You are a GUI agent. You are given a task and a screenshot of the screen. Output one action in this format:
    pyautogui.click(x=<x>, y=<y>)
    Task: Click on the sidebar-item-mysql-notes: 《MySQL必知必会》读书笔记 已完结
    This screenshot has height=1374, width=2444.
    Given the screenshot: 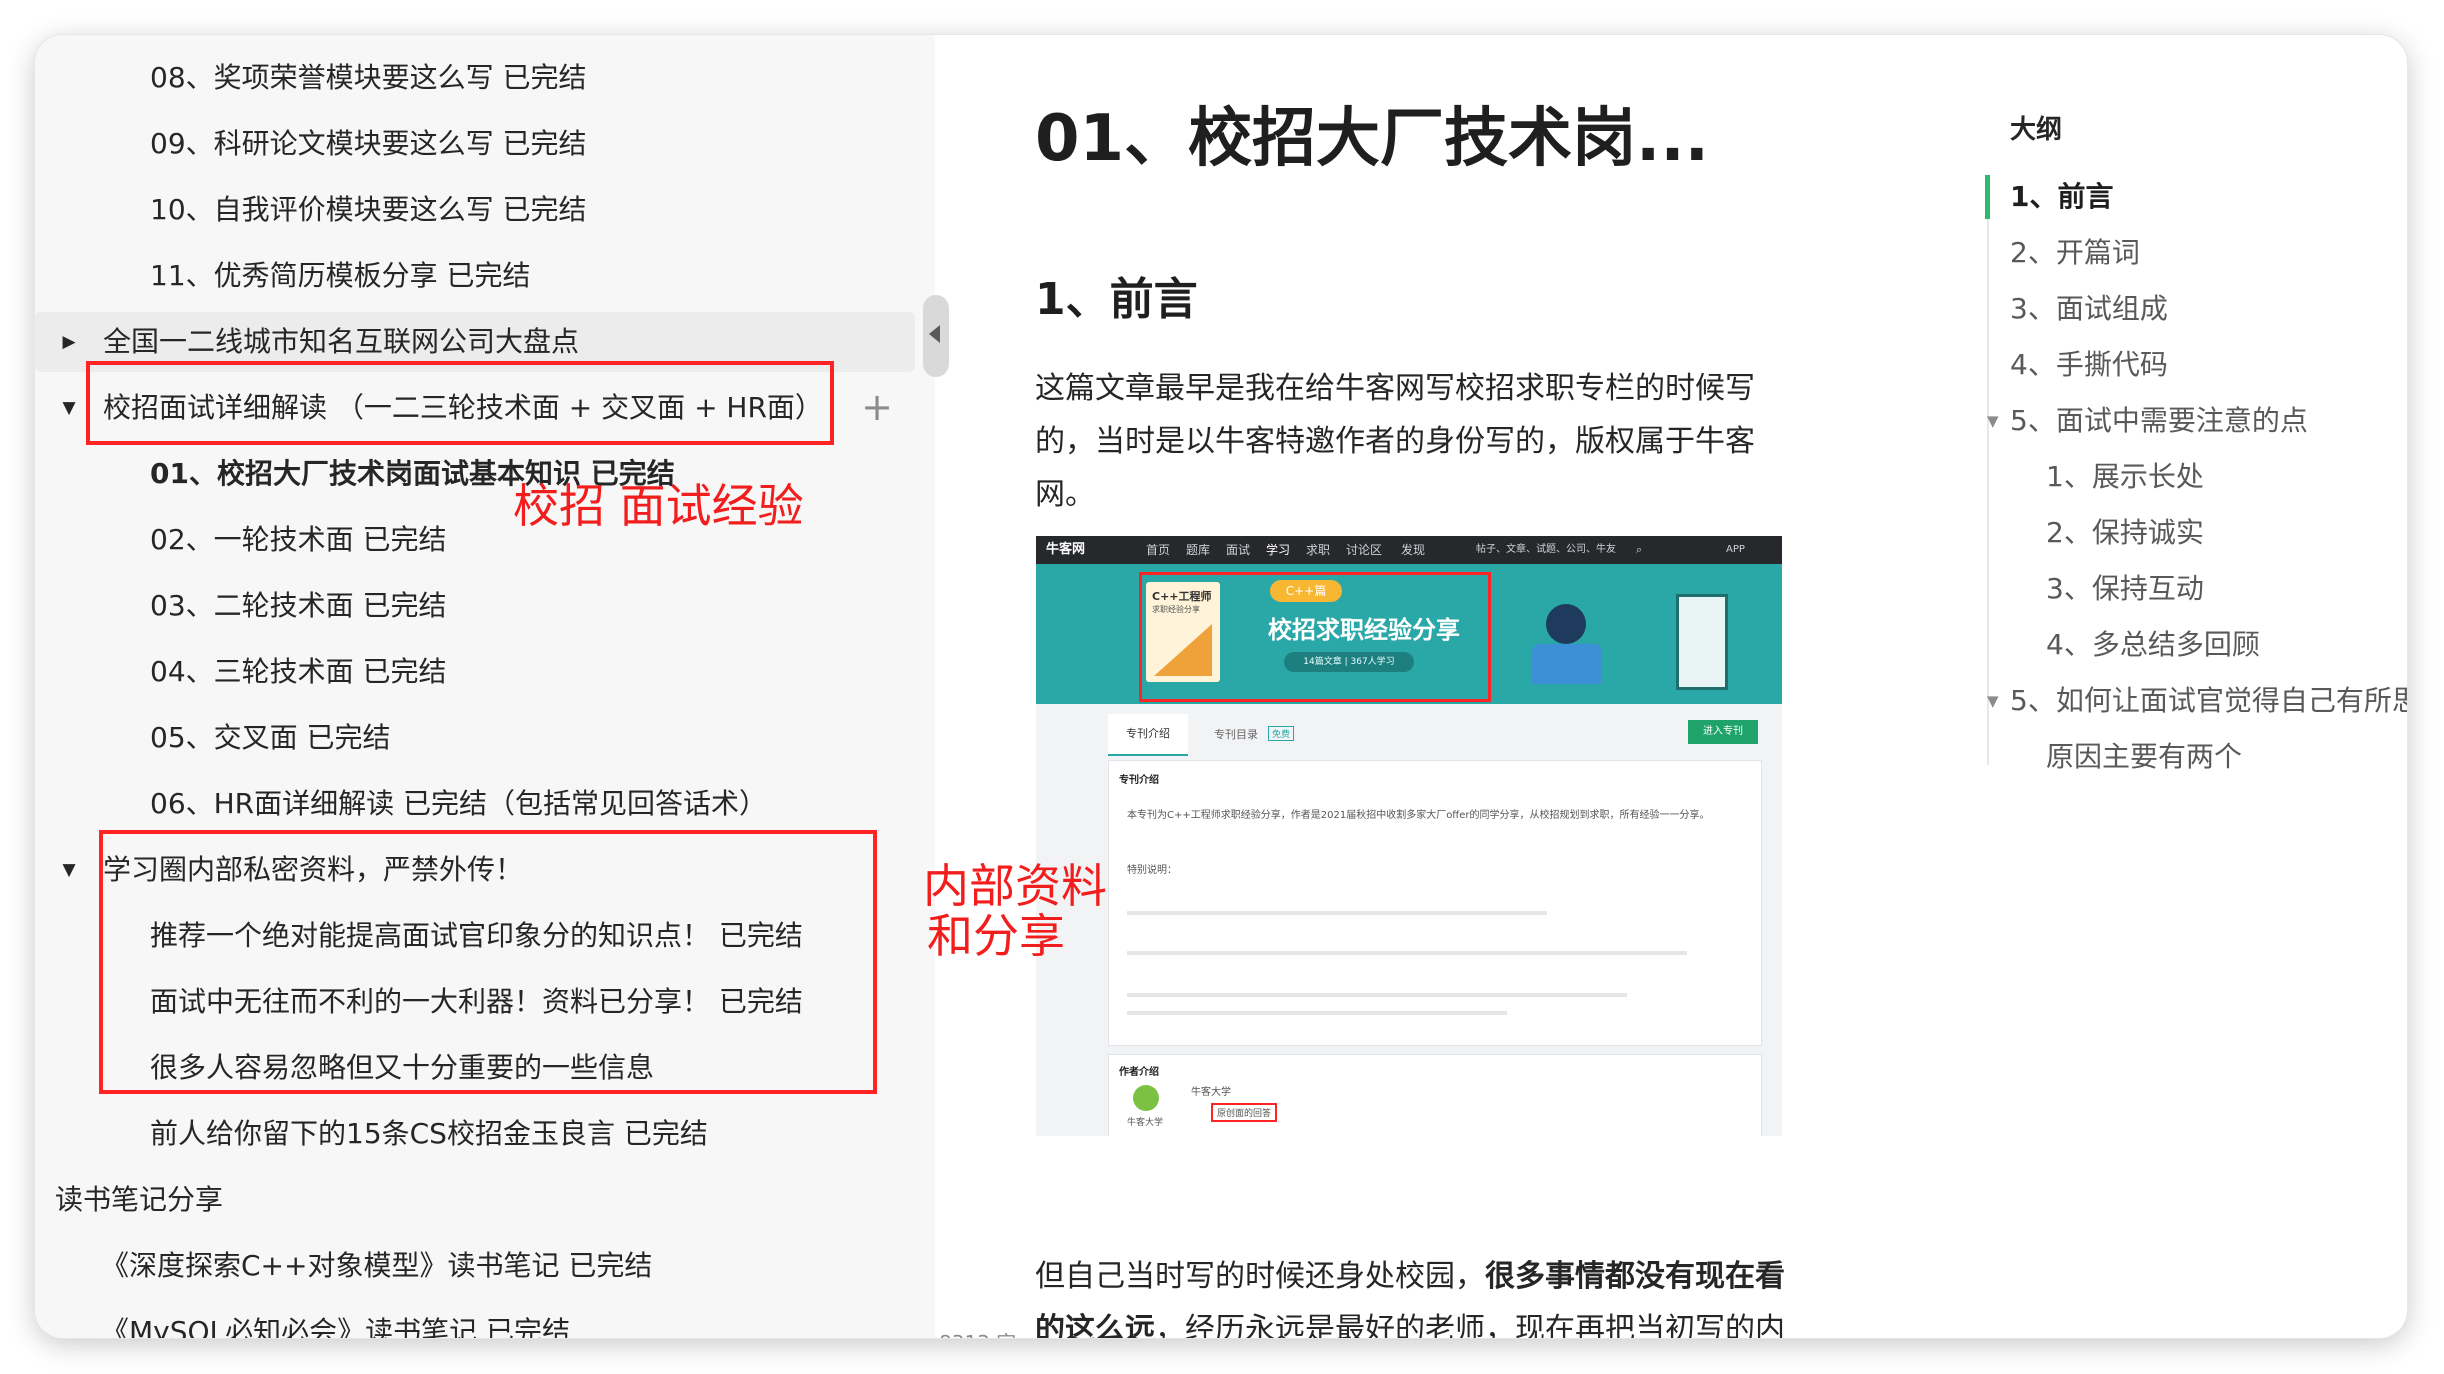 What is the action you would take?
    pyautogui.click(x=335, y=1320)
    